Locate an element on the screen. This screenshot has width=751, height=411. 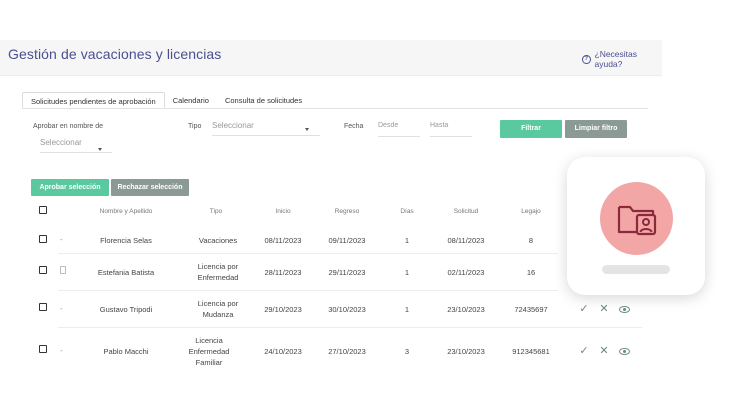
tab-calendar: Calendario is located at coordinates (191, 100).